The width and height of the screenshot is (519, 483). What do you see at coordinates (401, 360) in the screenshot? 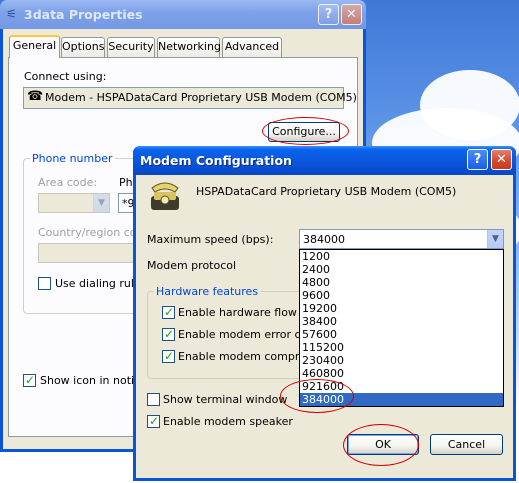
I see `speed-option: 230400` at bounding box center [401, 360].